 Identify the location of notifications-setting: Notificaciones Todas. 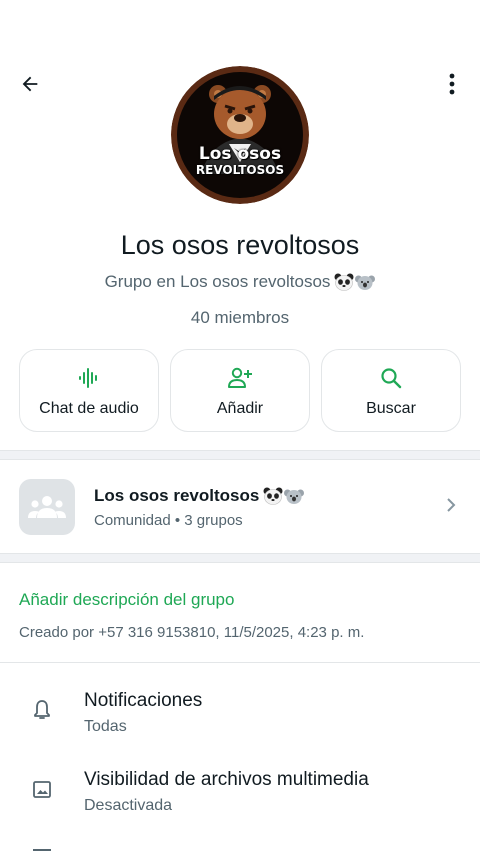
(240, 720).